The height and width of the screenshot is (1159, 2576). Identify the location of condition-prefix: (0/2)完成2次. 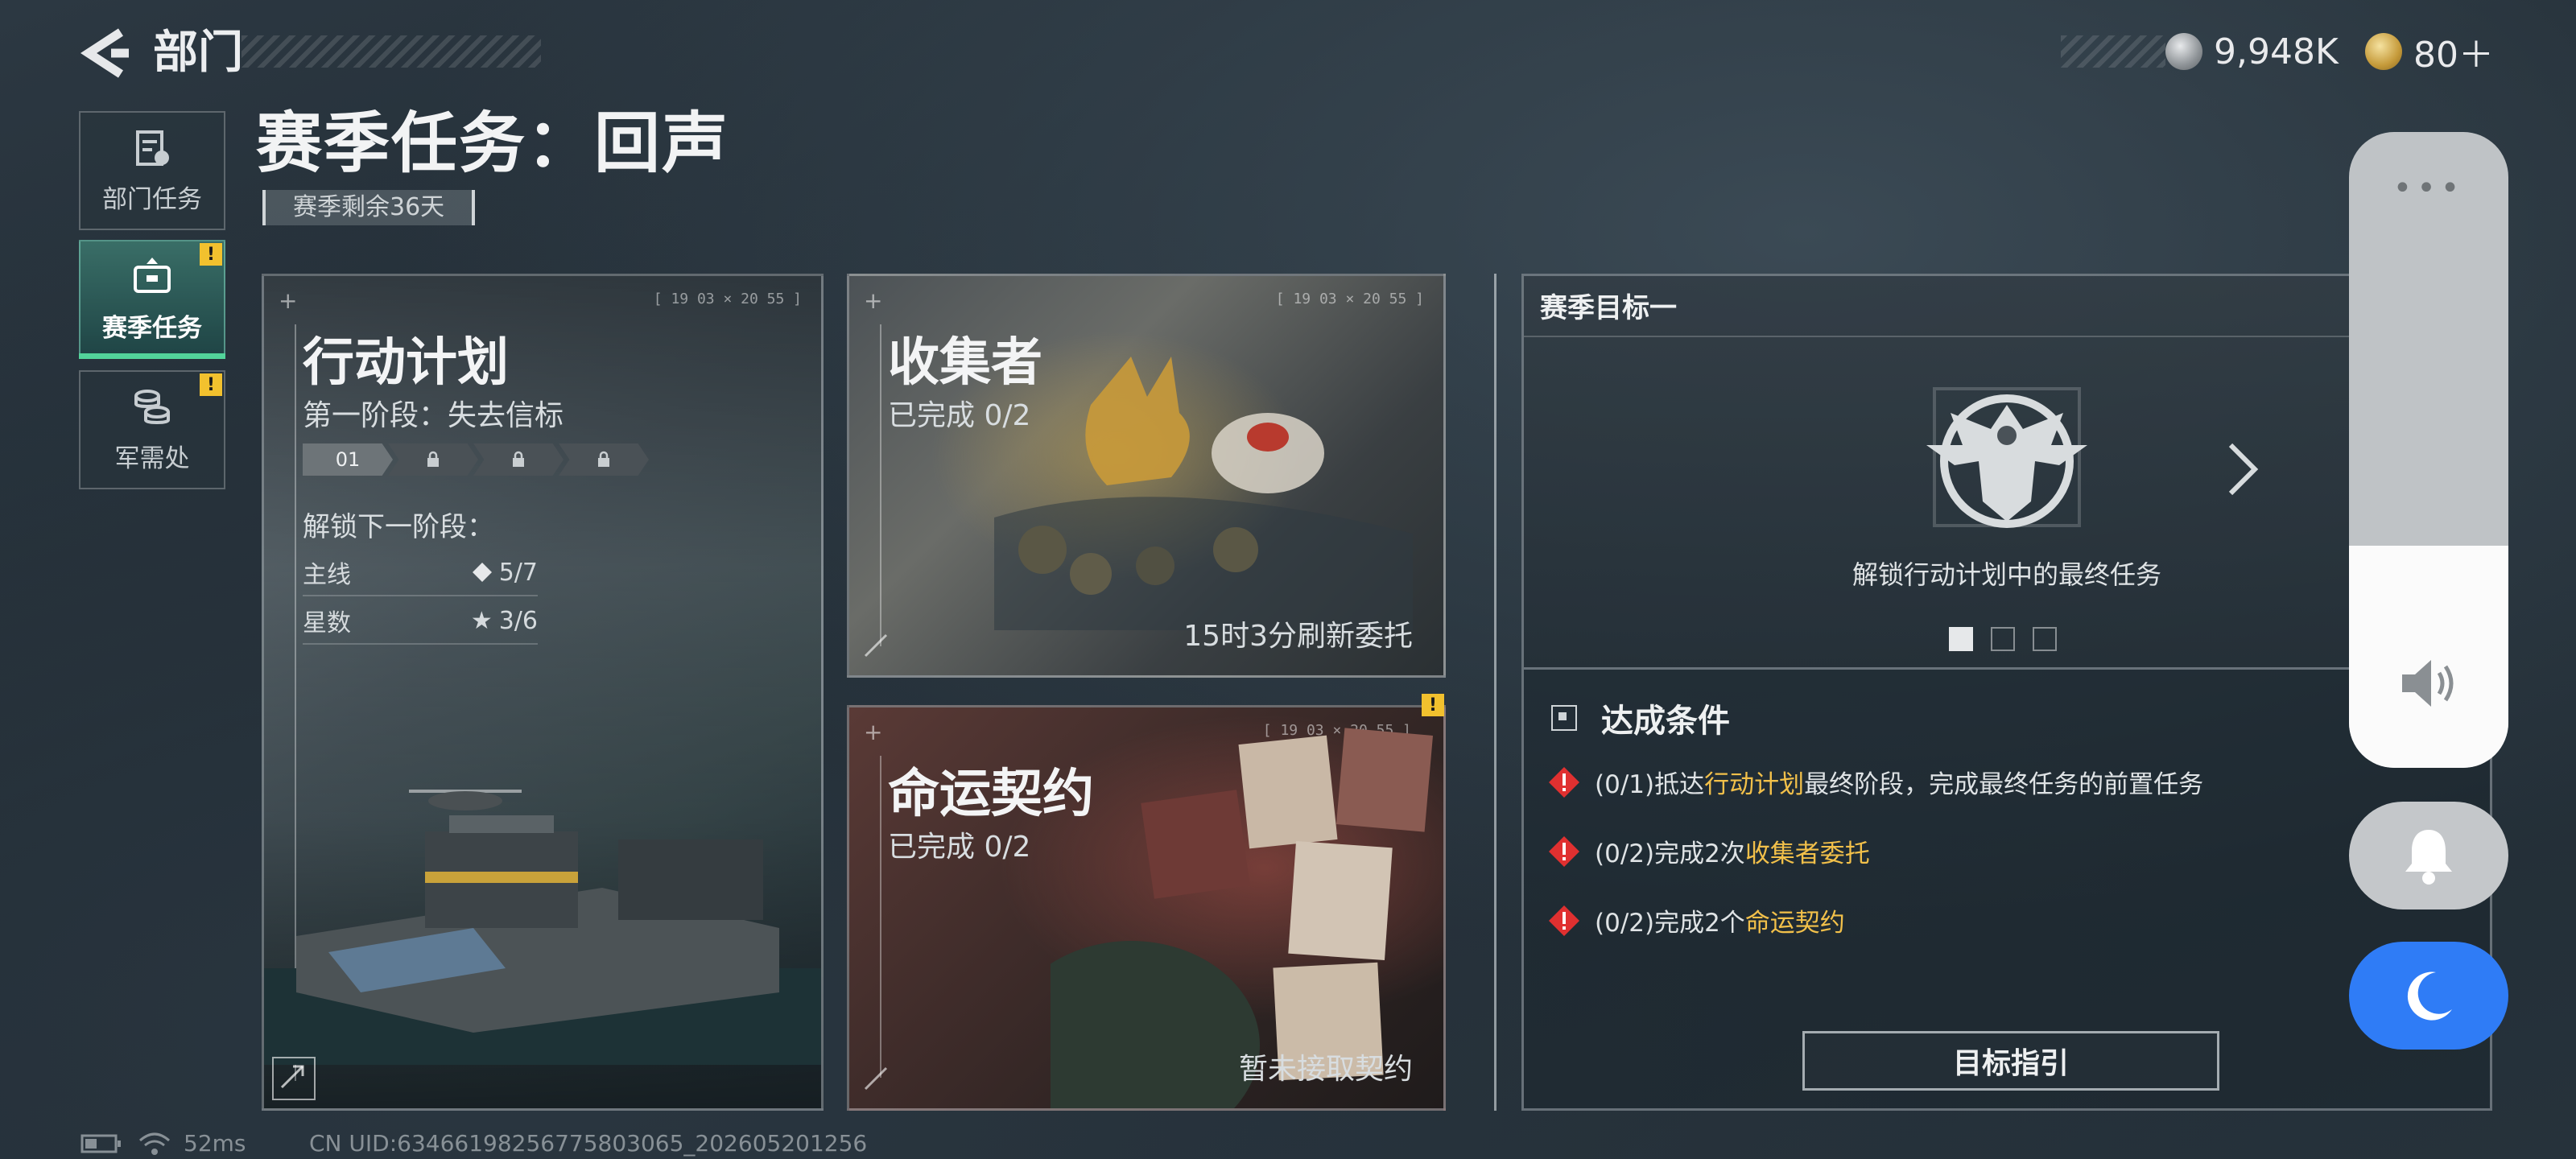
(1670, 853).